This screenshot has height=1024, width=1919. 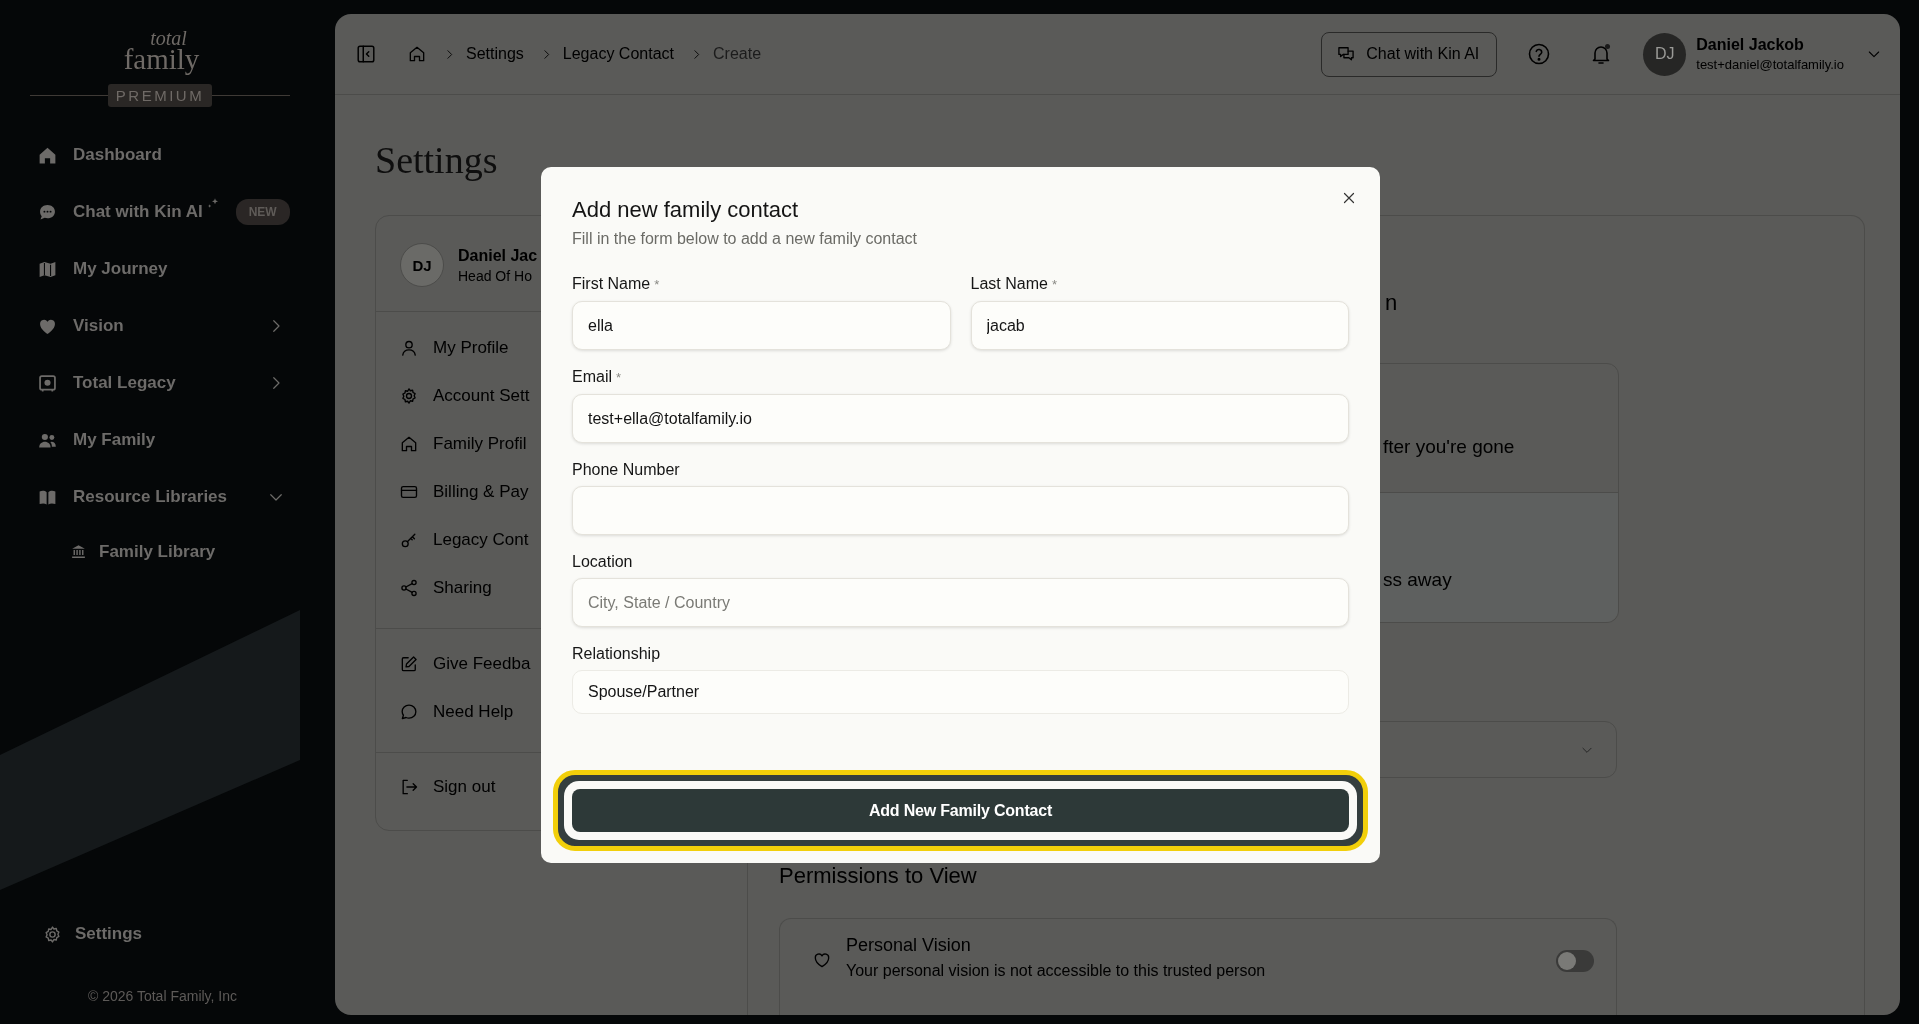 I want to click on text-field, so click(x=960, y=510).